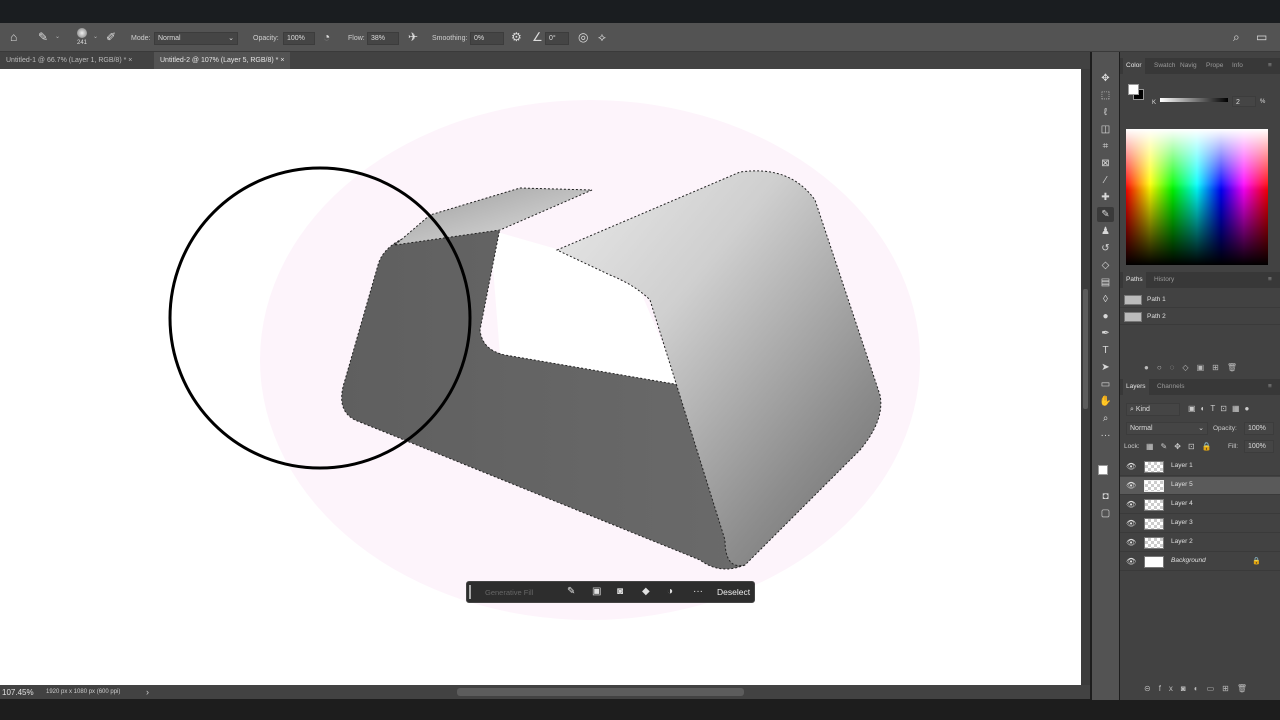 The image size is (1280, 720). I want to click on vertical-scrollbar, so click(1085, 377).